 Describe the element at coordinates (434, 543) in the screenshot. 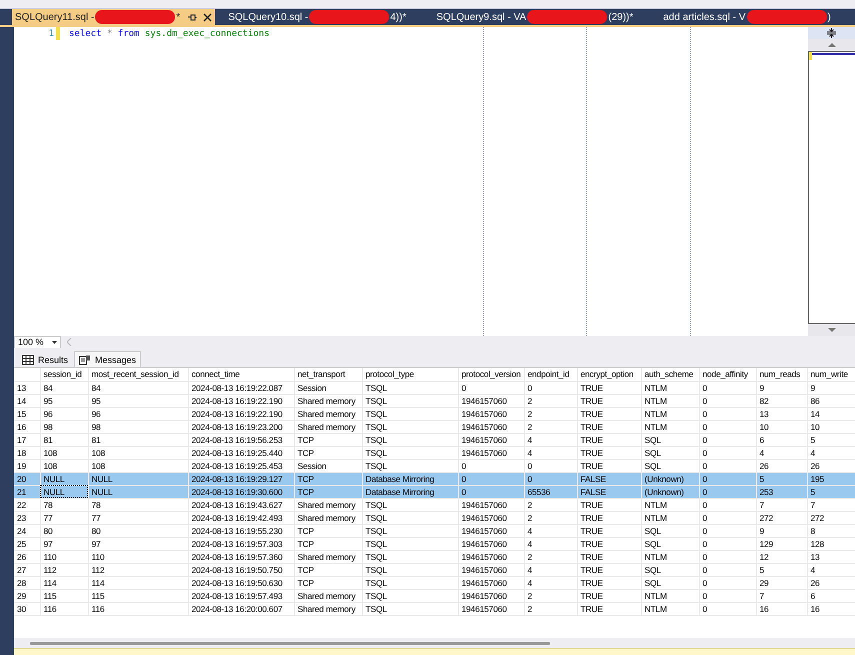

I see `table-row: 25 97 97 2024-08-13 16:19:57.303 TCP TSQL 1946157060 4 TRUE SQL 0 129 128` at that location.